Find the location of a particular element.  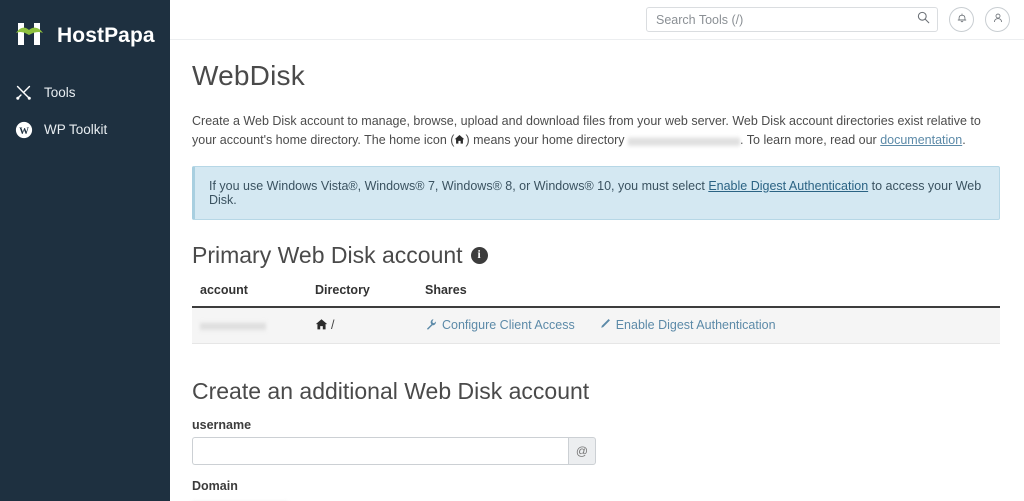

user-avatar-icon is located at coordinates (998, 20).